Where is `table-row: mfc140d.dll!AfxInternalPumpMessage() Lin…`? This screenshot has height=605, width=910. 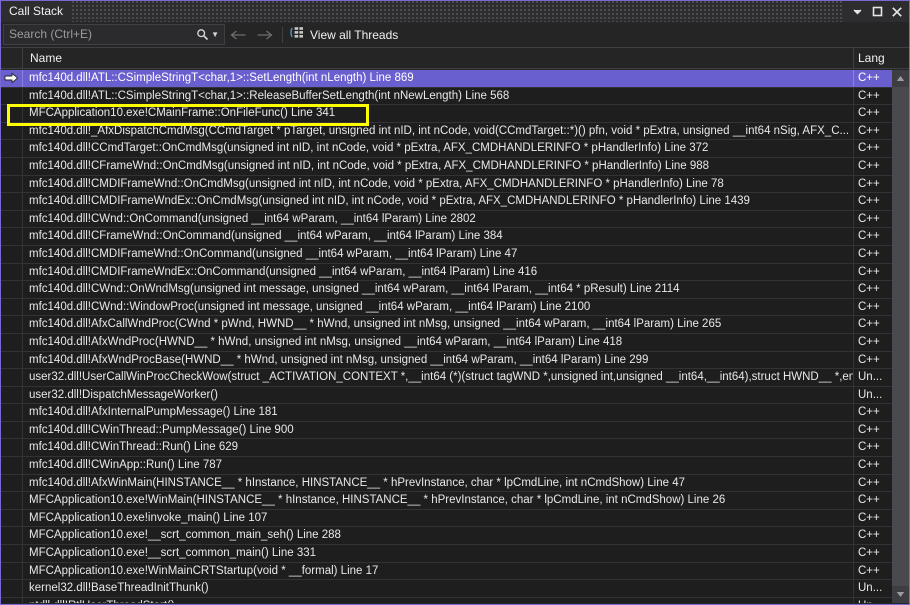 table-row: mfc140d.dll!AfxInternalPumpMessage() Lin… is located at coordinates (446, 413).